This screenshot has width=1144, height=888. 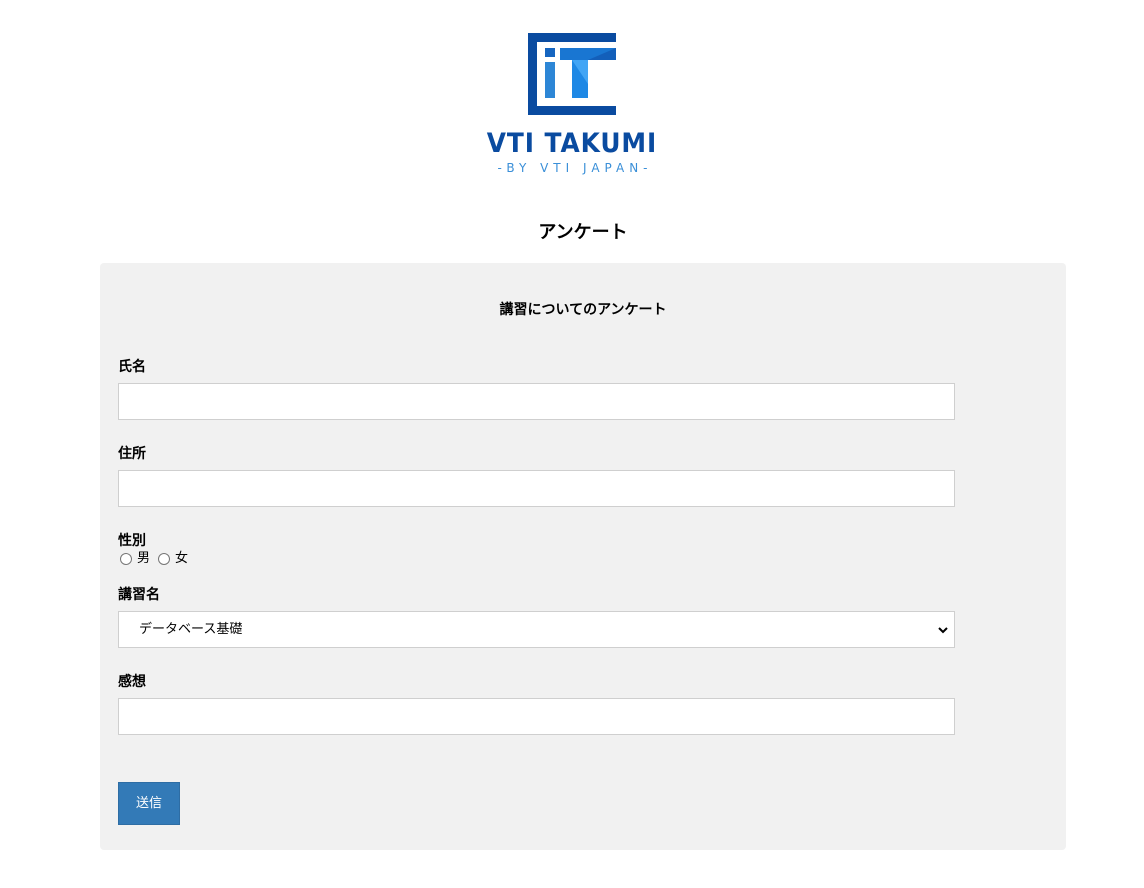 I want to click on logo-mark-icon, so click(x=572, y=74).